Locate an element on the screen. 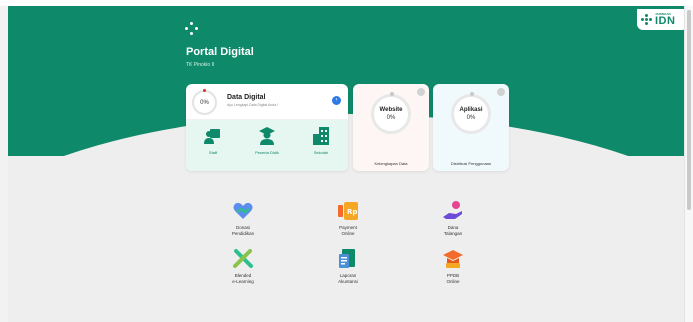 The width and height of the screenshot is (693, 322). school-name: TK Pinokio II is located at coordinates (200, 65).